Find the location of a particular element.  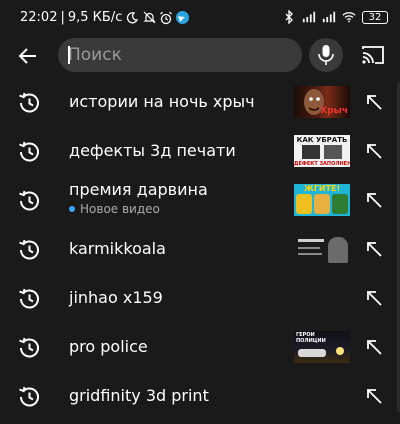

battery-indicator: 32 is located at coordinates (375, 17).